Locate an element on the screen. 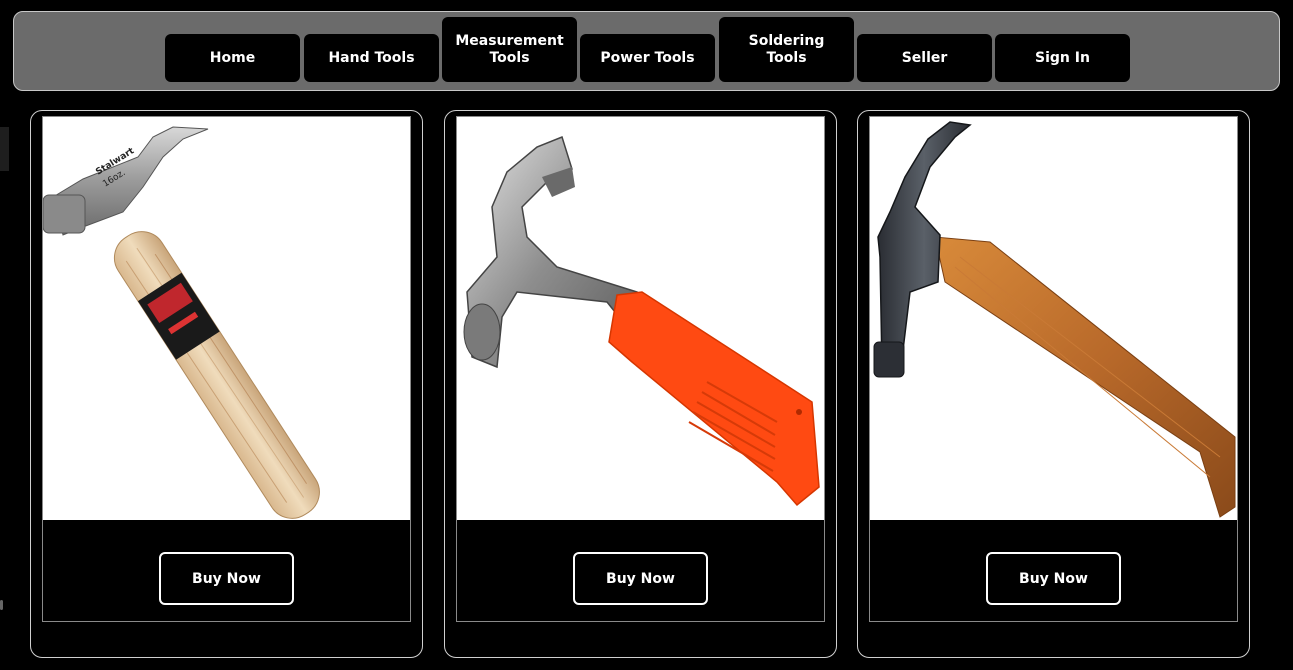 The height and width of the screenshot is (670, 1293). left-edge-strip is located at coordinates (4, 149).